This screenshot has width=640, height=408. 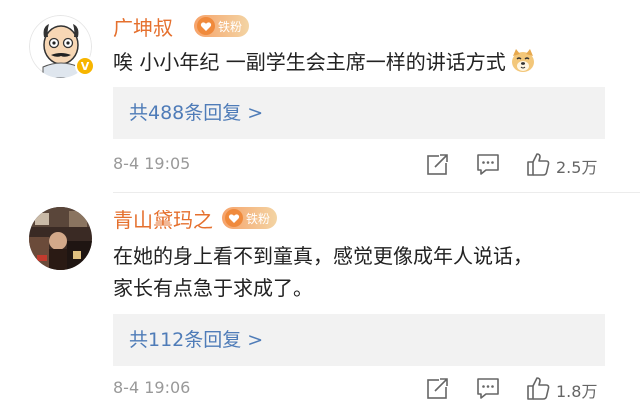 What do you see at coordinates (363, 272) in the screenshot?
I see `comment-text: 在她的身上看不到童真，感觉更像成年人说话， 家长有点急于求成了。` at bounding box center [363, 272].